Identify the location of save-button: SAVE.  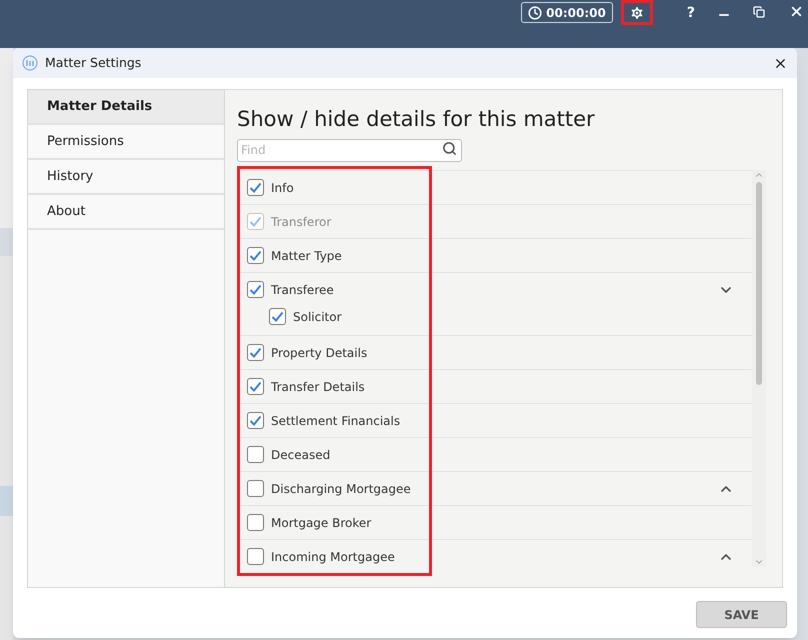
(741, 614).